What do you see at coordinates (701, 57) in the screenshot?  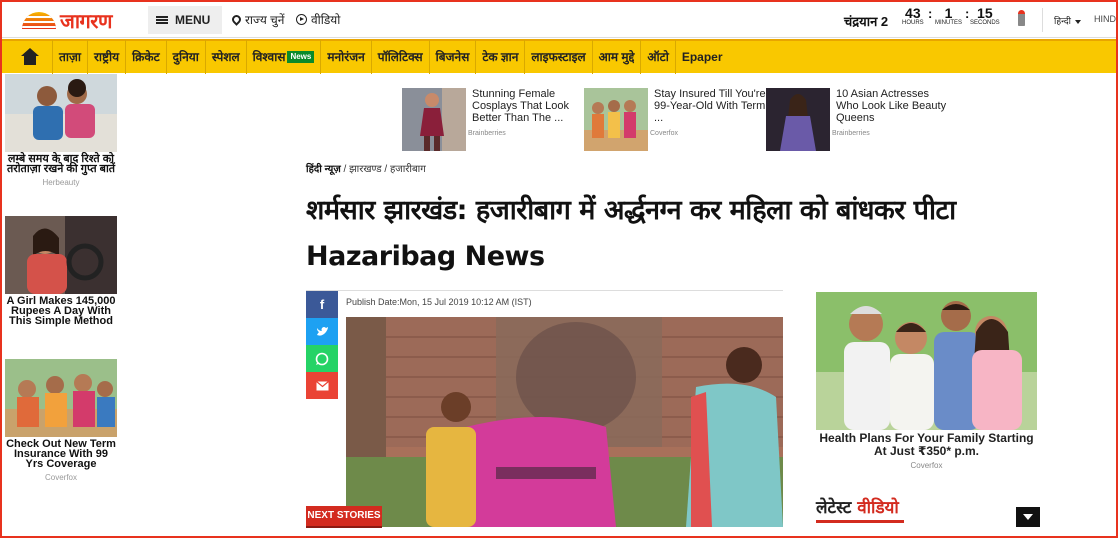 I see `nav-item-epaper: Epaper` at bounding box center [701, 57].